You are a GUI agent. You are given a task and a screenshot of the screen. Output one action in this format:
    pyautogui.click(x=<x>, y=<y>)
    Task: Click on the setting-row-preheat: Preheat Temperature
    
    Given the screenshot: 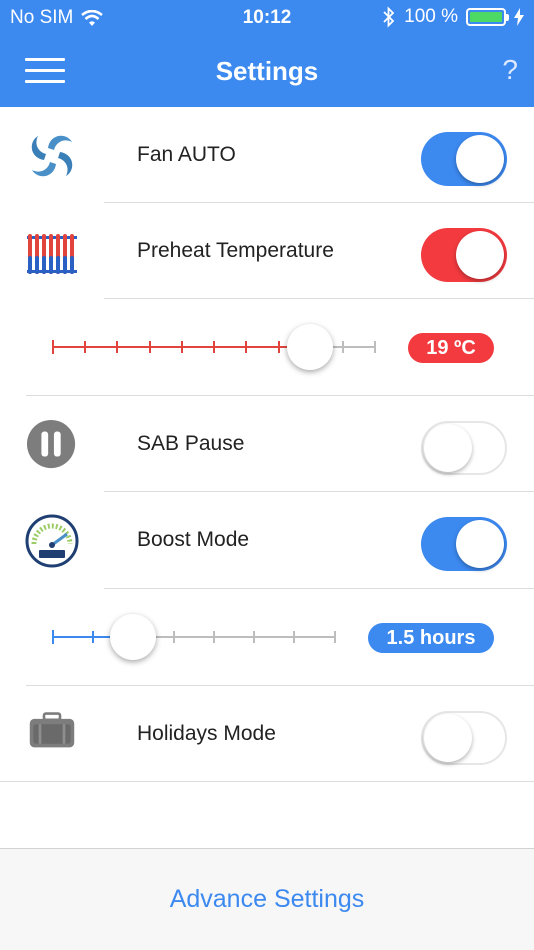 What is the action you would take?
    pyautogui.click(x=267, y=251)
    